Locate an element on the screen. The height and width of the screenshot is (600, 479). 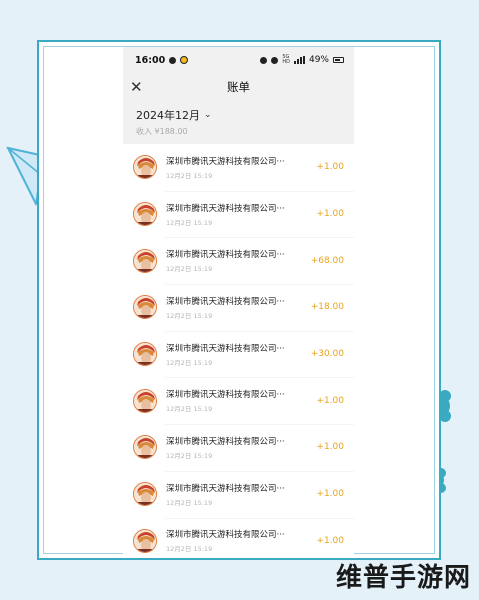
page-title: 账单 is located at coordinates (238, 87).